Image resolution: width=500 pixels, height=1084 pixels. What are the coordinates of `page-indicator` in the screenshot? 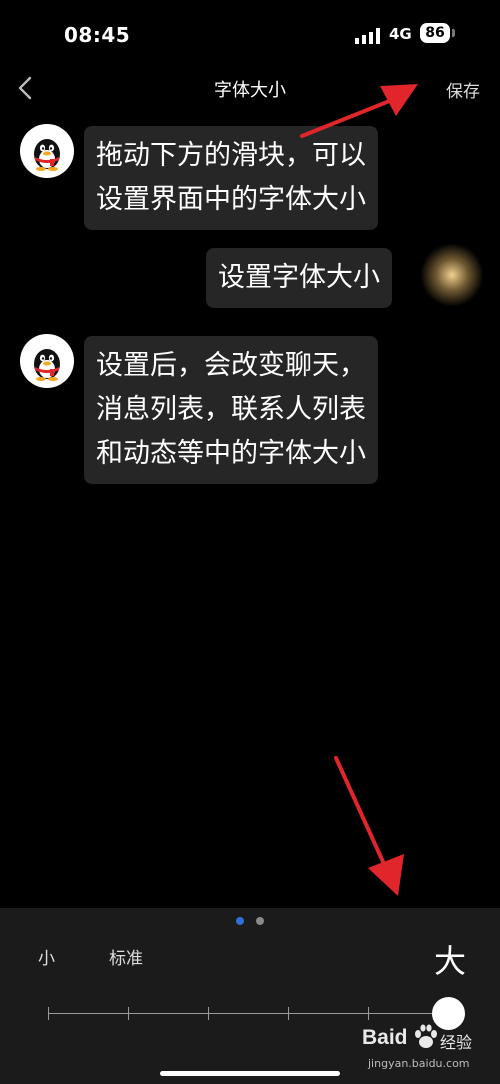 It's located at (251, 922).